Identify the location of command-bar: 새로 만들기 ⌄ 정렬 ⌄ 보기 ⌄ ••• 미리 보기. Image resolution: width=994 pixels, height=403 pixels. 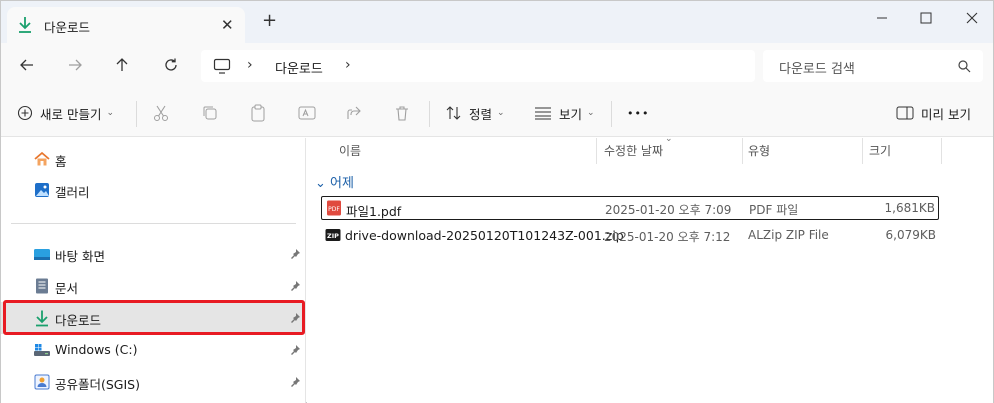
(497, 112).